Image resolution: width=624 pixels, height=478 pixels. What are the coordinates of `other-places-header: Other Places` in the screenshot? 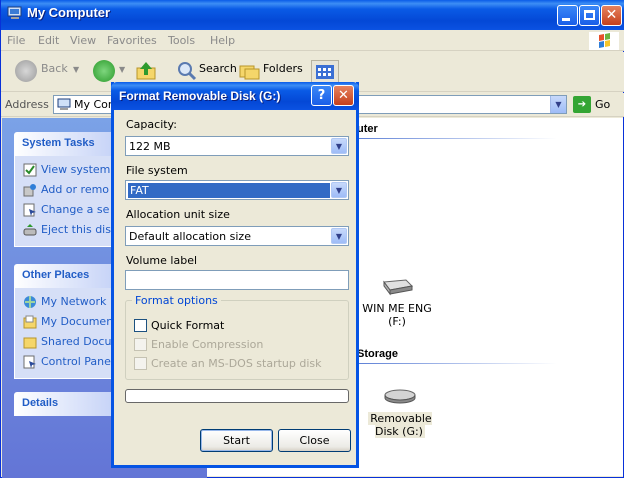 It's located at (64, 276).